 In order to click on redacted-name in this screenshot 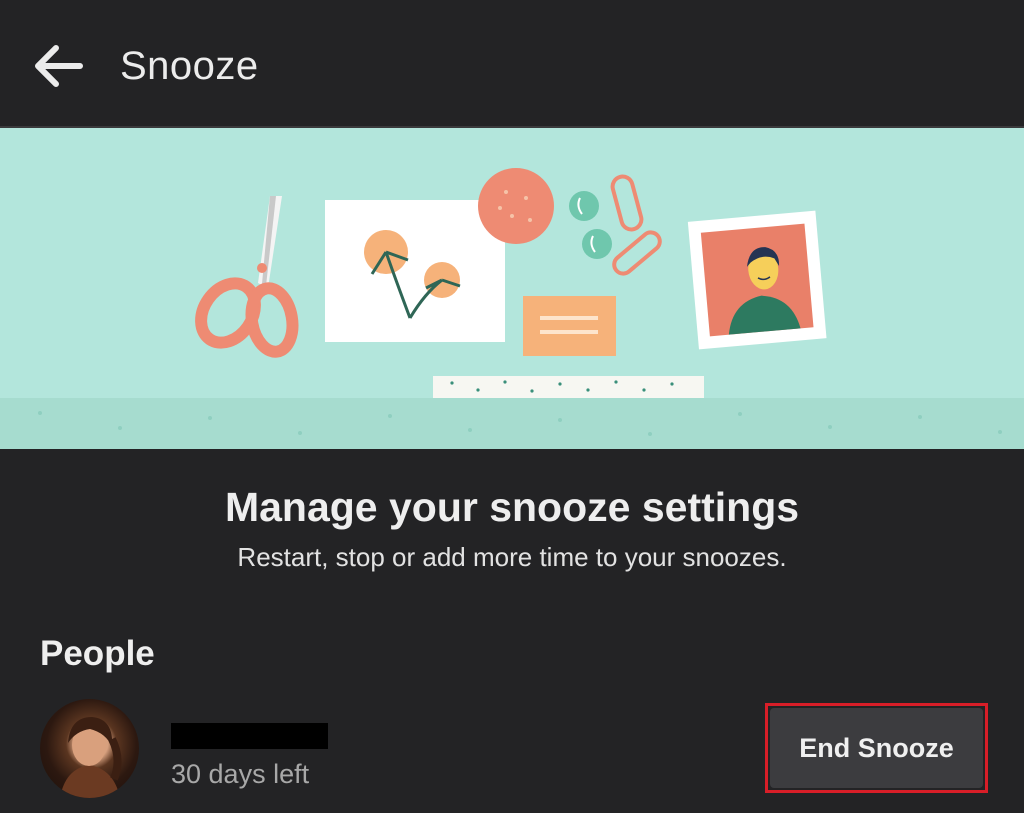, I will do `click(249, 736)`.